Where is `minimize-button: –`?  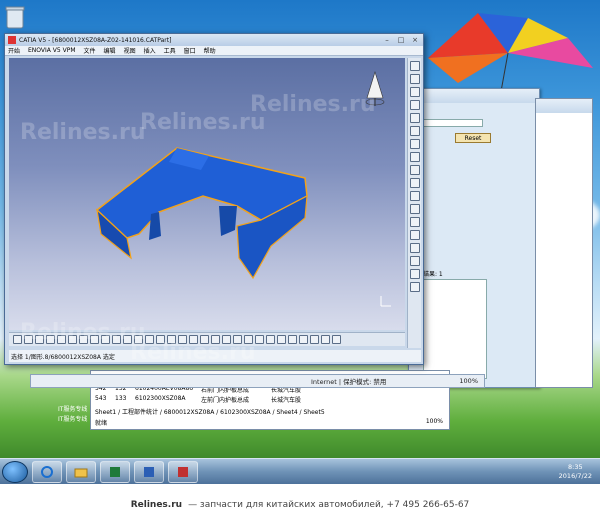
minimize-button: – is located at coordinates (387, 40).